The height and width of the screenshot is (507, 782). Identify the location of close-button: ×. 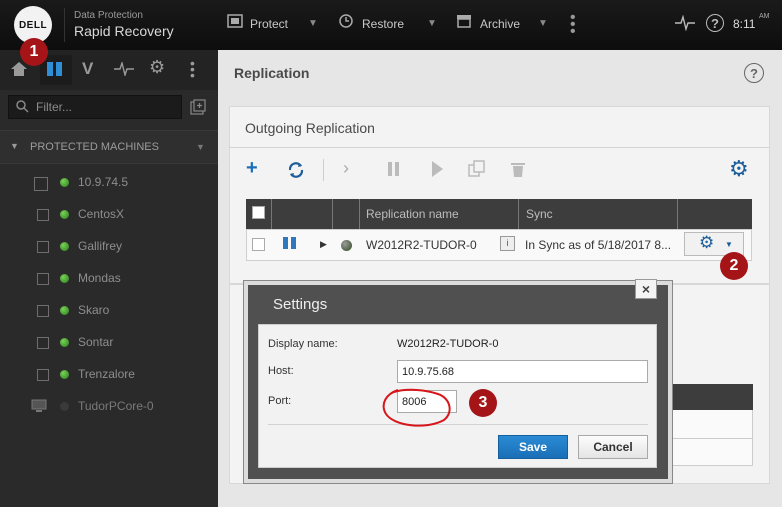
(646, 289).